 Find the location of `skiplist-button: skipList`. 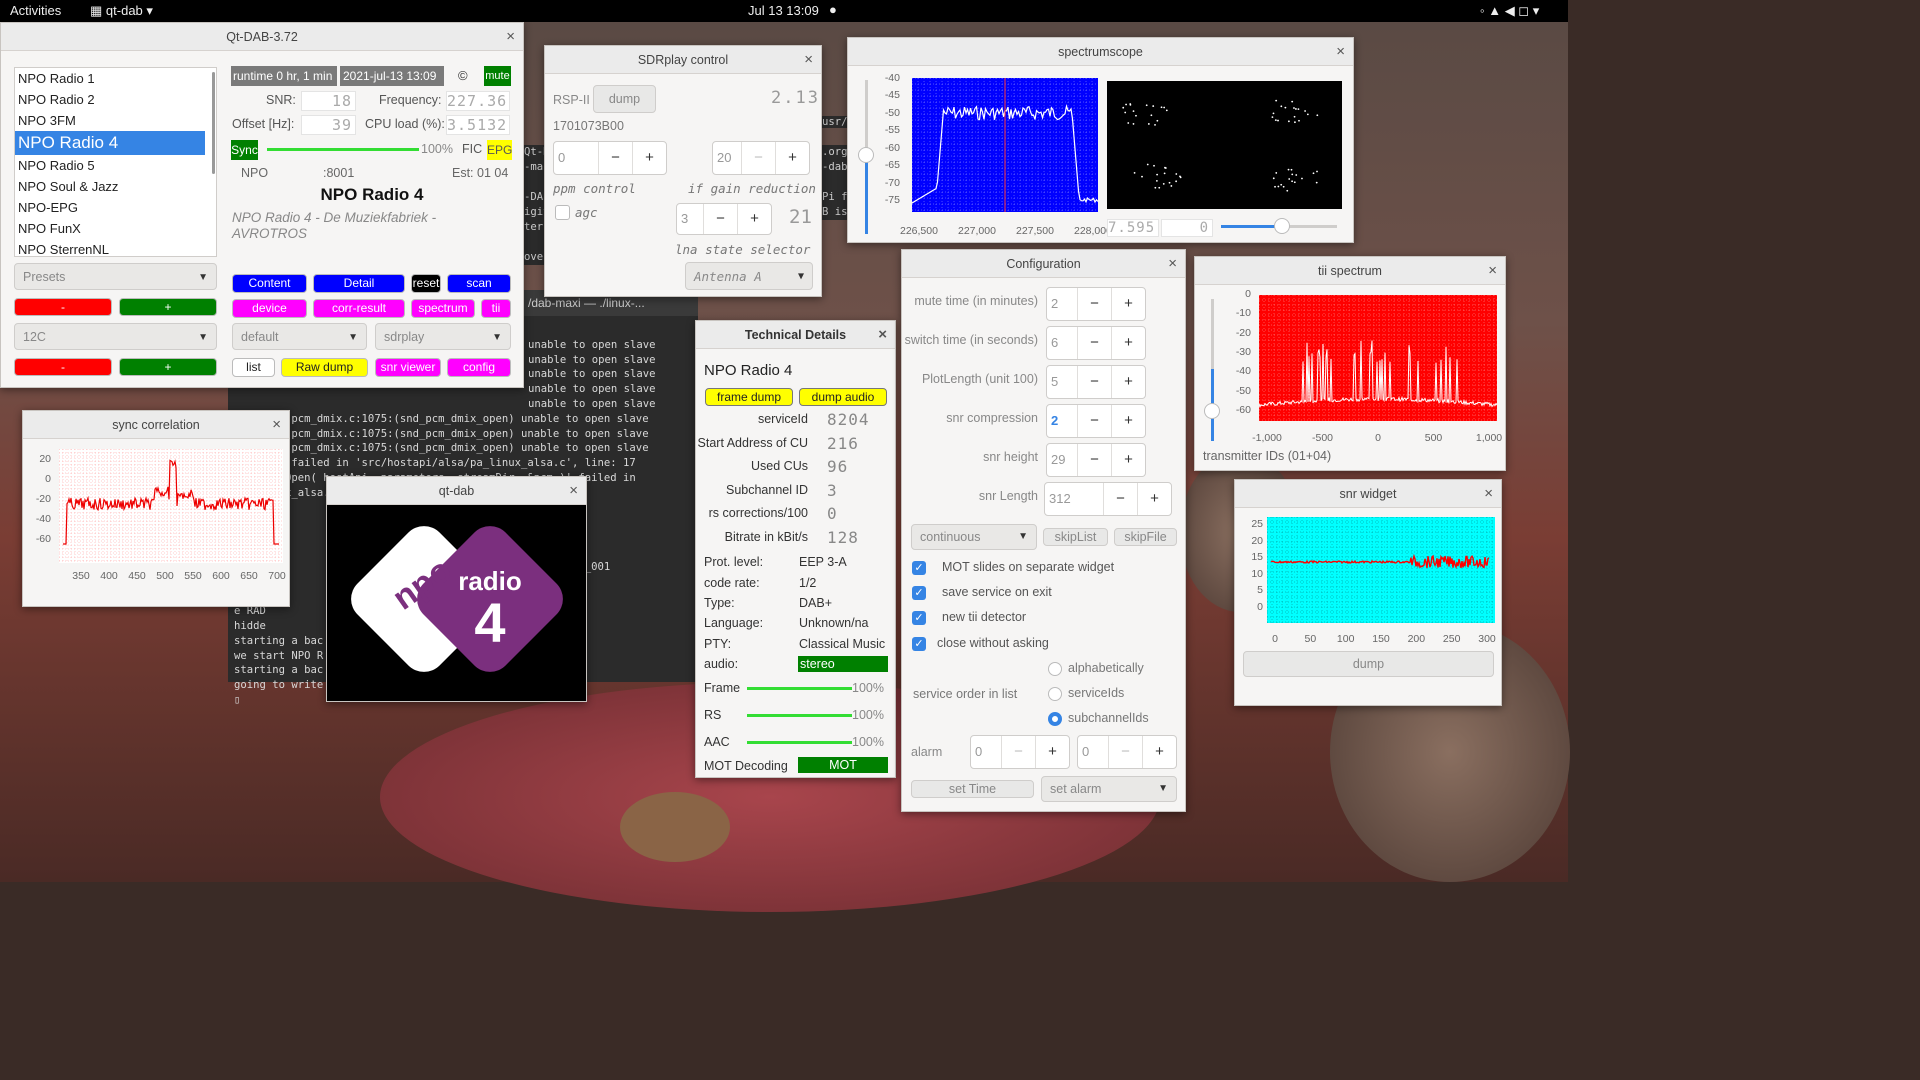

skiplist-button: skipList is located at coordinates (1075, 537).